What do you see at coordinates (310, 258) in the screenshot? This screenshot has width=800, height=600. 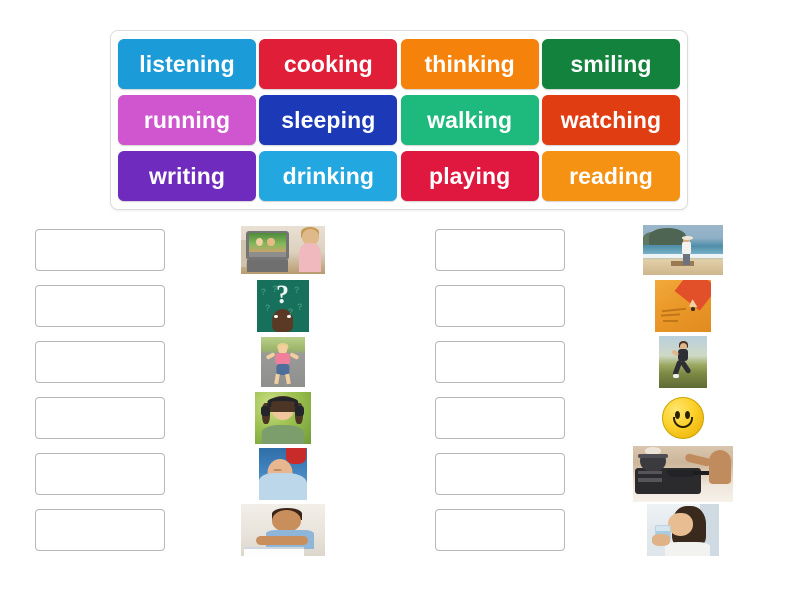 I see `watch-kidb` at bounding box center [310, 258].